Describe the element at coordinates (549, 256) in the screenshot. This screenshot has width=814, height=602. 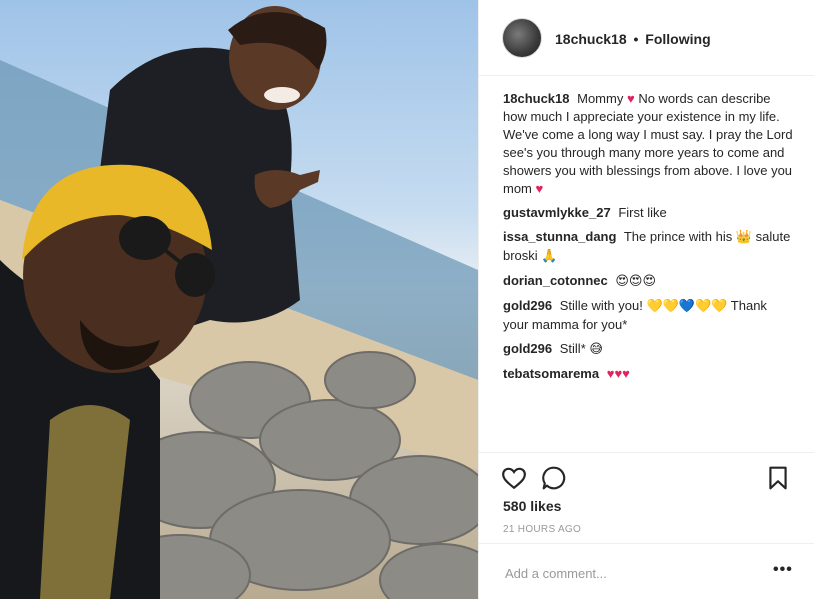
I see `praying-hands-emoji-icon: 🙏` at that location.